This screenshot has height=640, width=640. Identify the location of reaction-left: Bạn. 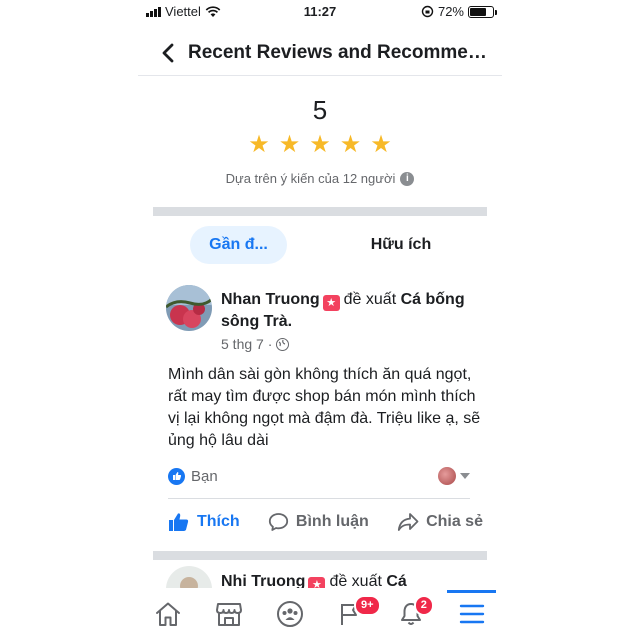
(193, 476).